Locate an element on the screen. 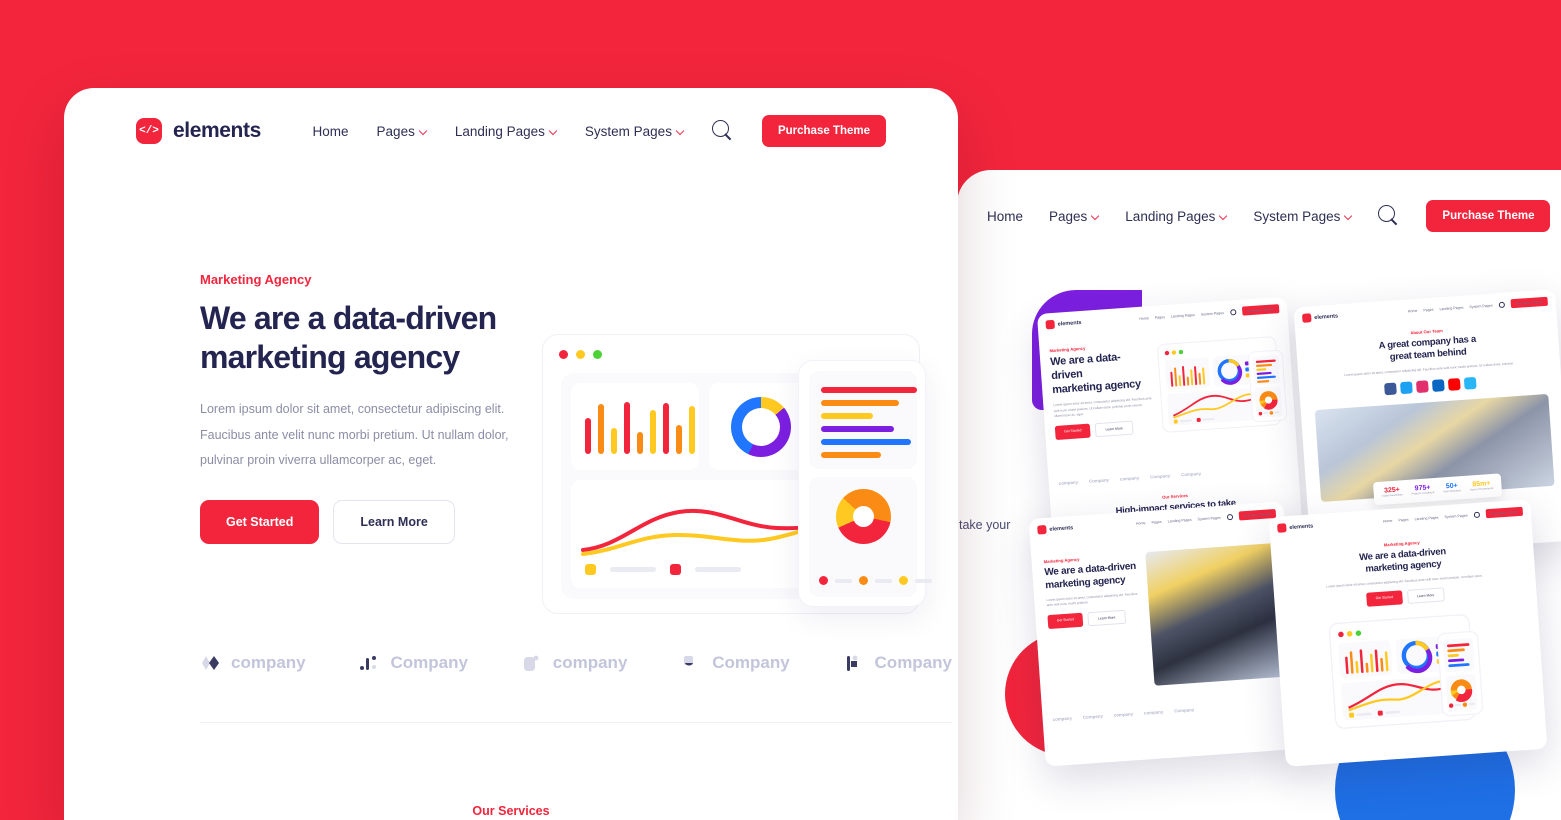 This screenshot has height=820, width=1561. learn-more-button: Learn More is located at coordinates (394, 521).